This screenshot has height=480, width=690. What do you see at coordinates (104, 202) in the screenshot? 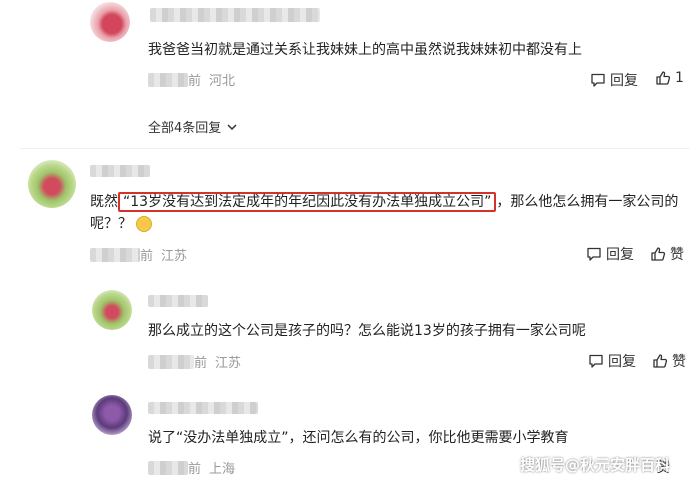
I see `comment-text-start: 既然` at bounding box center [104, 202].